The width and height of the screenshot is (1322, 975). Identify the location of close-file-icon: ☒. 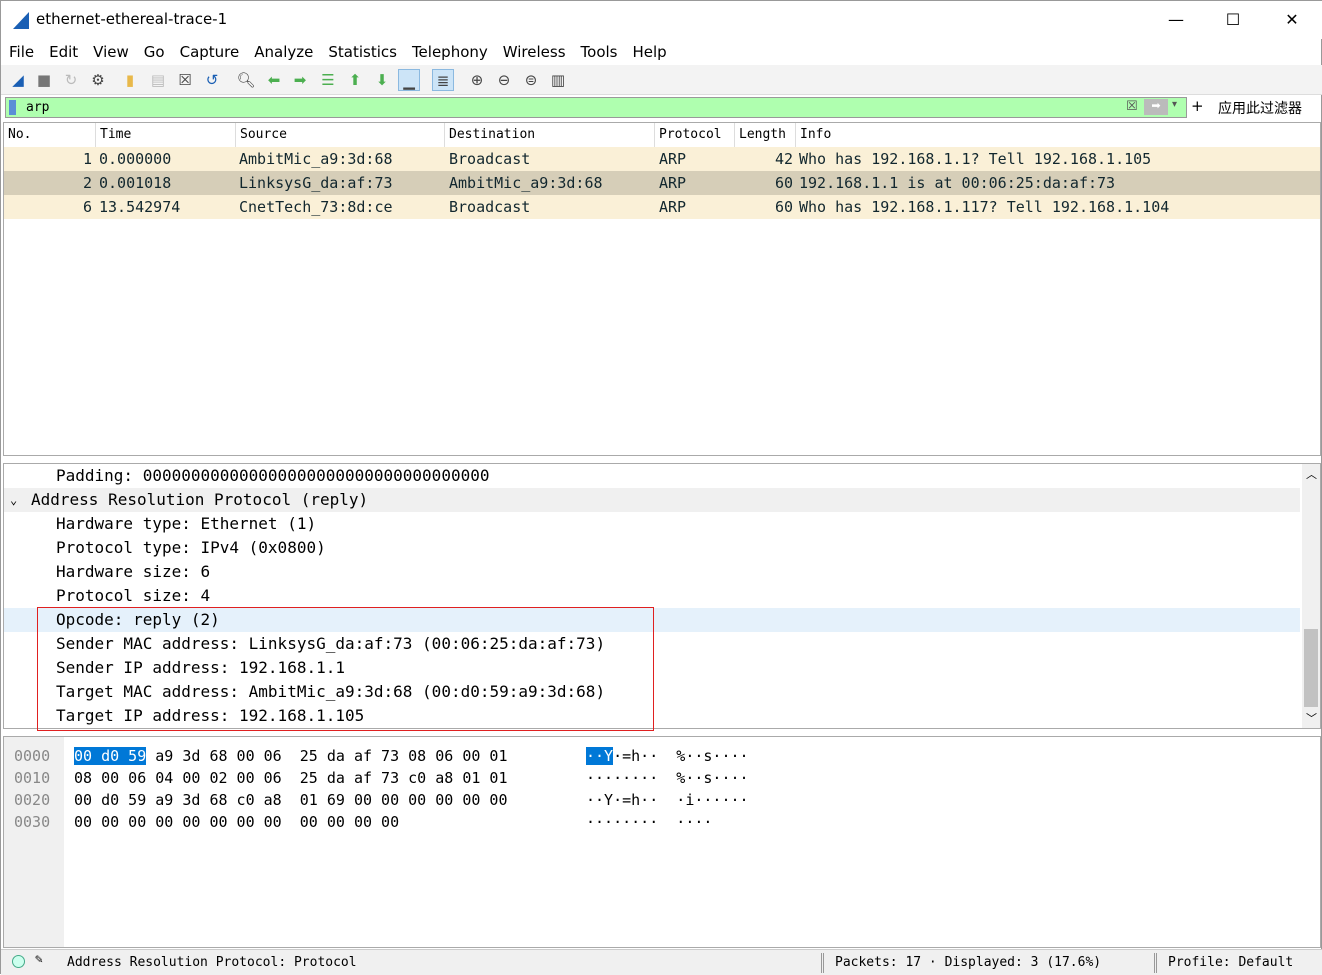
(185, 80).